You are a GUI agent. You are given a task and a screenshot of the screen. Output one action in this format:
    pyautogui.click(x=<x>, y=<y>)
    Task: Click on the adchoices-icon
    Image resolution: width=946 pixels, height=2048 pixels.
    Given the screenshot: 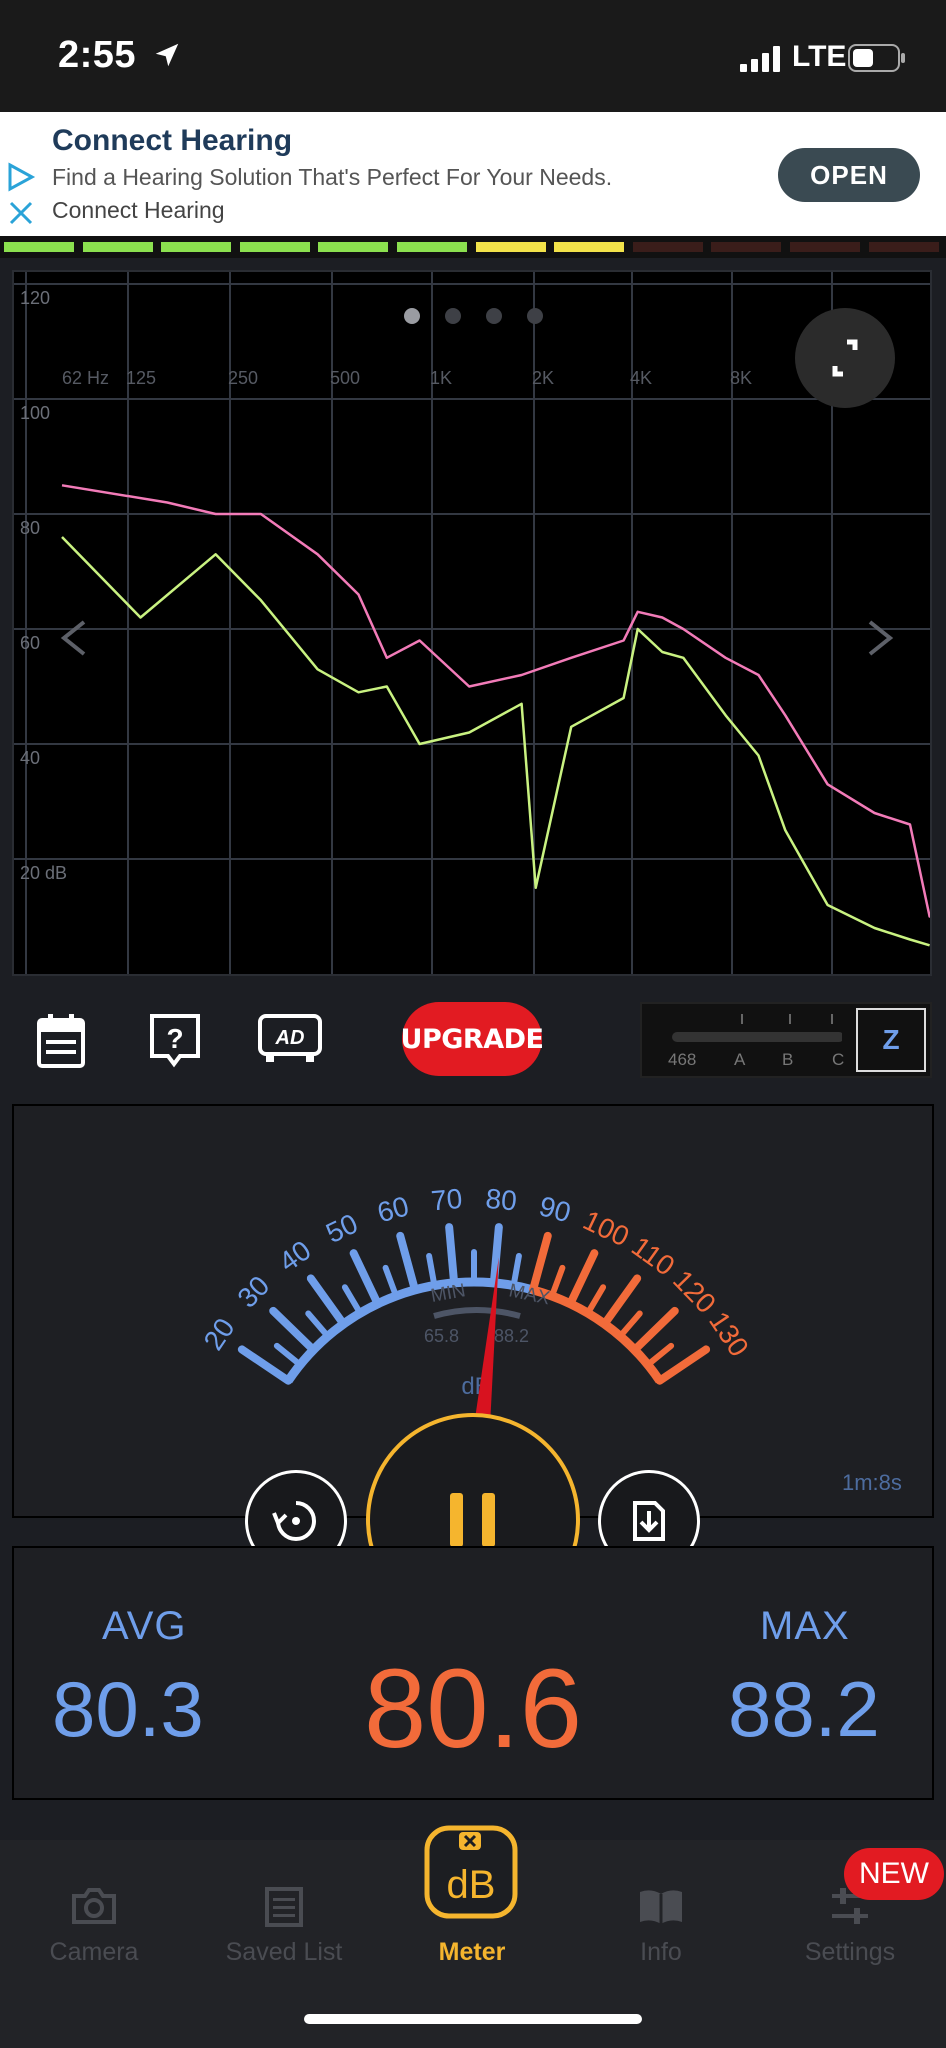 What is the action you would take?
    pyautogui.click(x=21, y=177)
    